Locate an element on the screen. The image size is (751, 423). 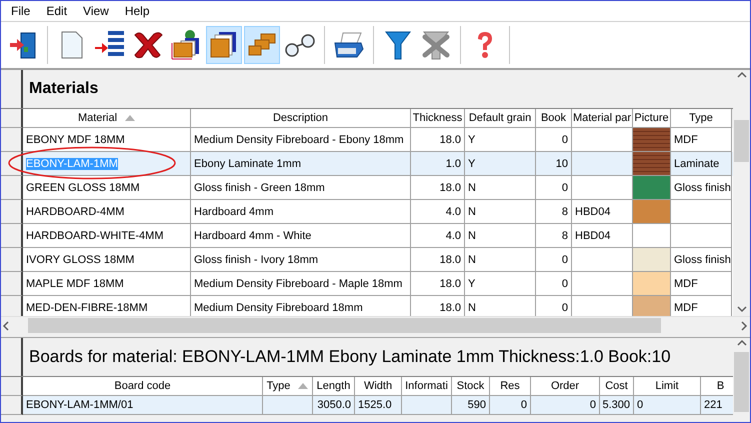
table-row: HARDBOARD-WHITE-4MM Hardboard 4mm - White 4.0 N 8 HBD04 is located at coordinates (367, 236).